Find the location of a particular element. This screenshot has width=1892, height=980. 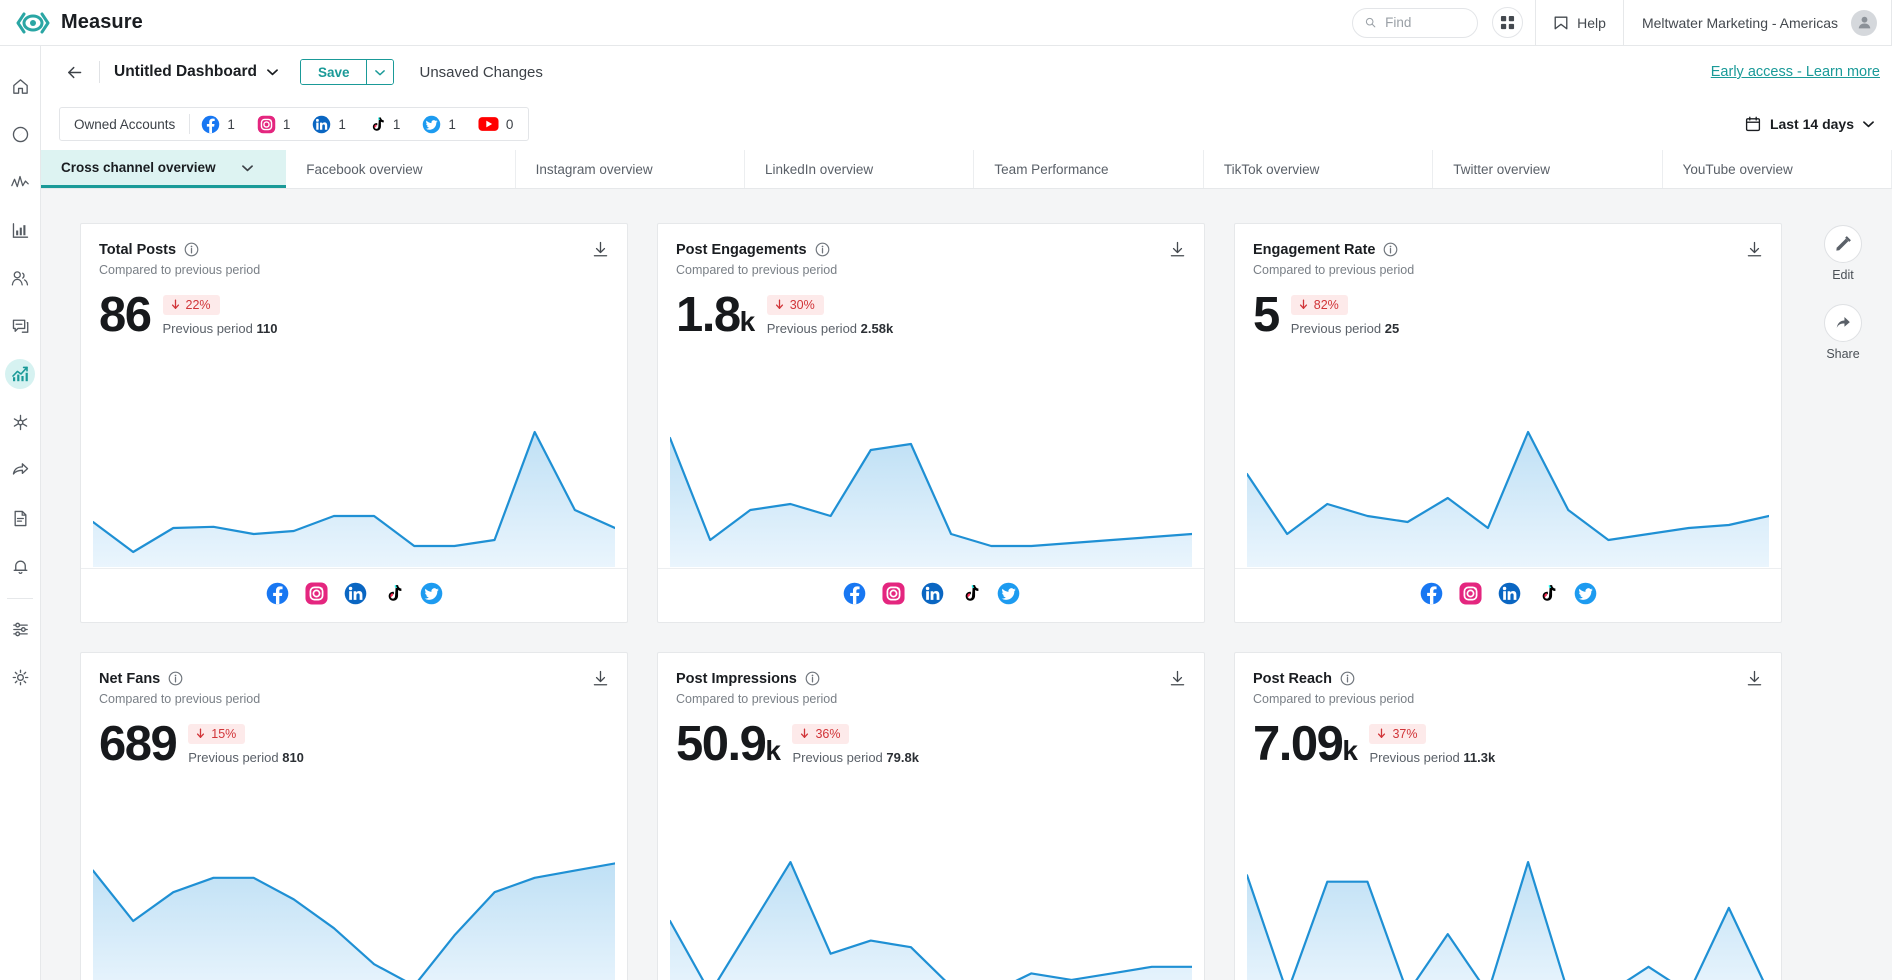

tab-cross-channel-overview: Cross channel overview is located at coordinates (164, 169).